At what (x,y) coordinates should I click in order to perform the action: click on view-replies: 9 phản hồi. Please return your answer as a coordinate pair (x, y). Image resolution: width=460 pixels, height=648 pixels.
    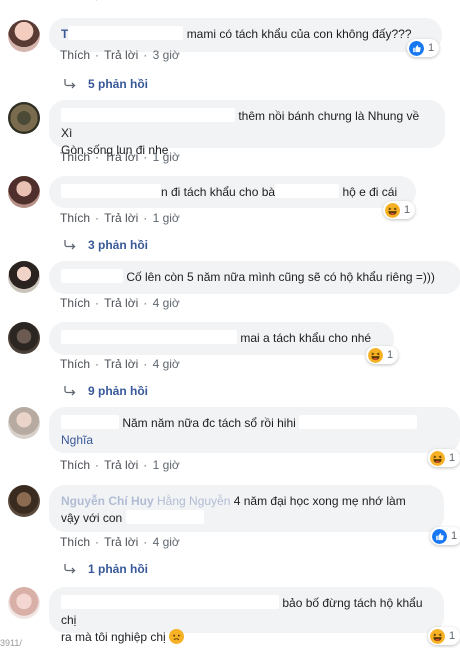
    Looking at the image, I should click on (106, 391).